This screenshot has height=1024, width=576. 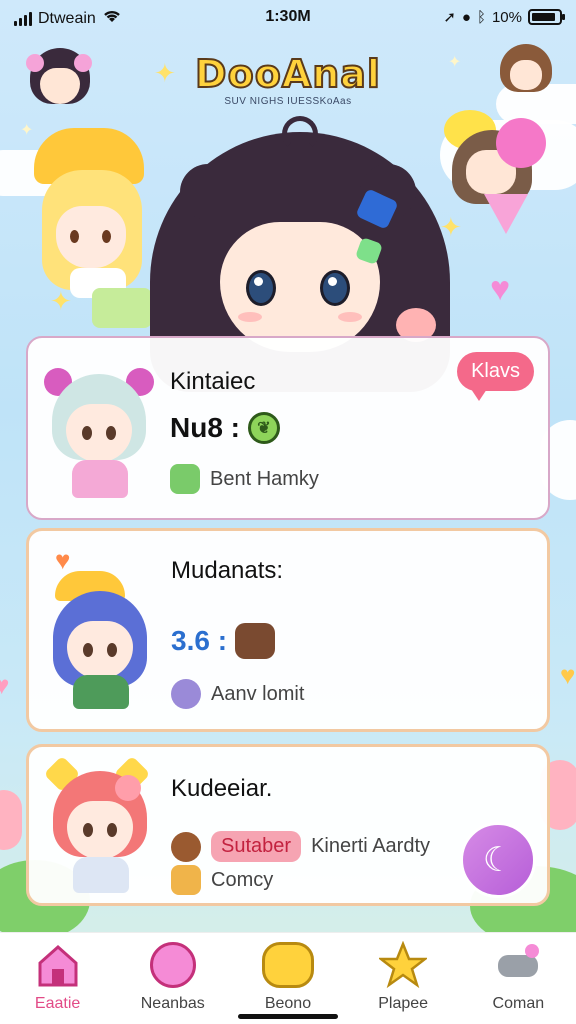 I want to click on chat-button: ☾, so click(x=498, y=860).